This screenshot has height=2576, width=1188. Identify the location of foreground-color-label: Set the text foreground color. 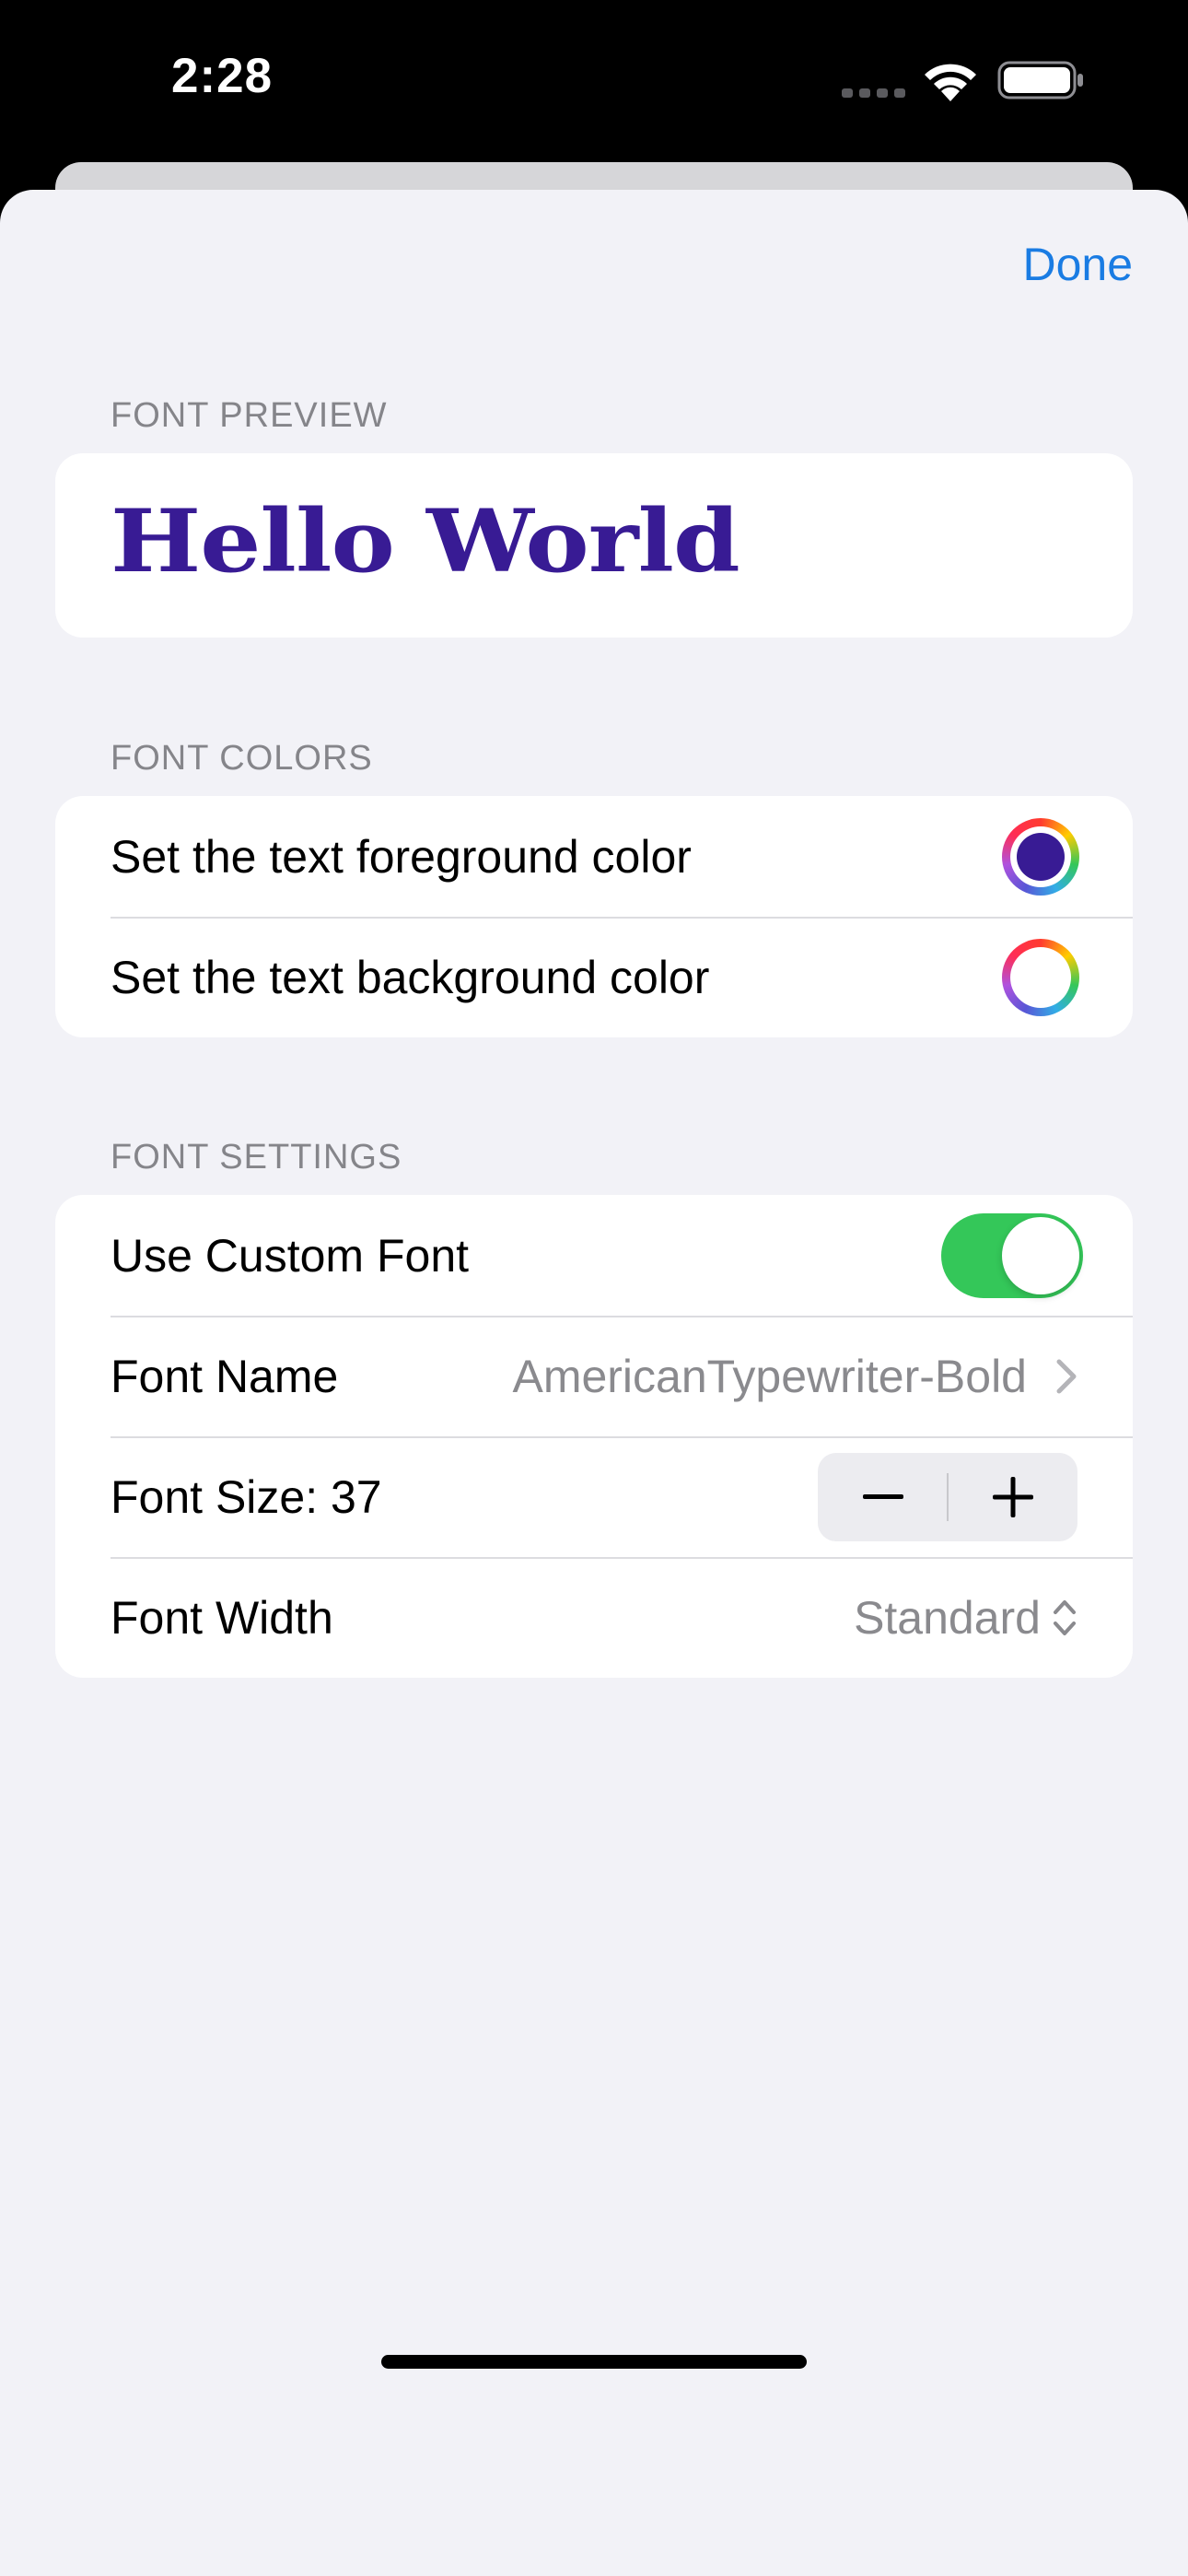
(401, 856).